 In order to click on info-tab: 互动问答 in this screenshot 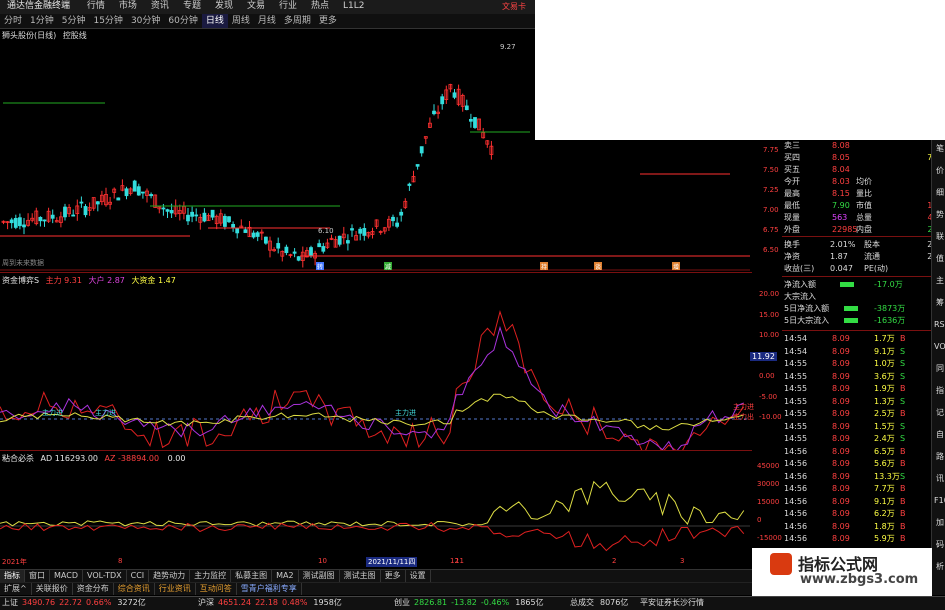, I will do `click(216, 589)`.